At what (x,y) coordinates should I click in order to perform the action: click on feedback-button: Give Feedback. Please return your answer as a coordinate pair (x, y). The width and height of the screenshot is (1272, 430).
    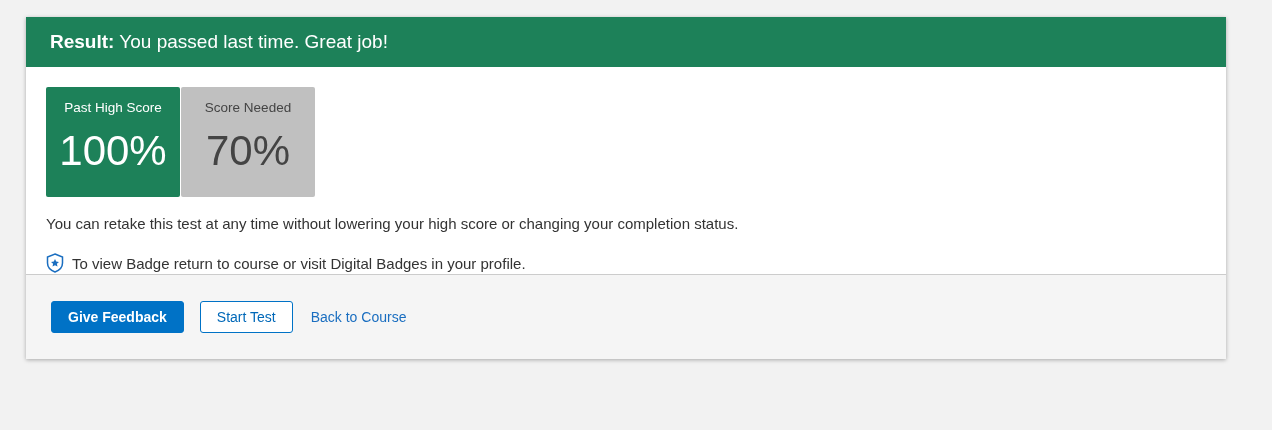
    Looking at the image, I should click on (117, 317).